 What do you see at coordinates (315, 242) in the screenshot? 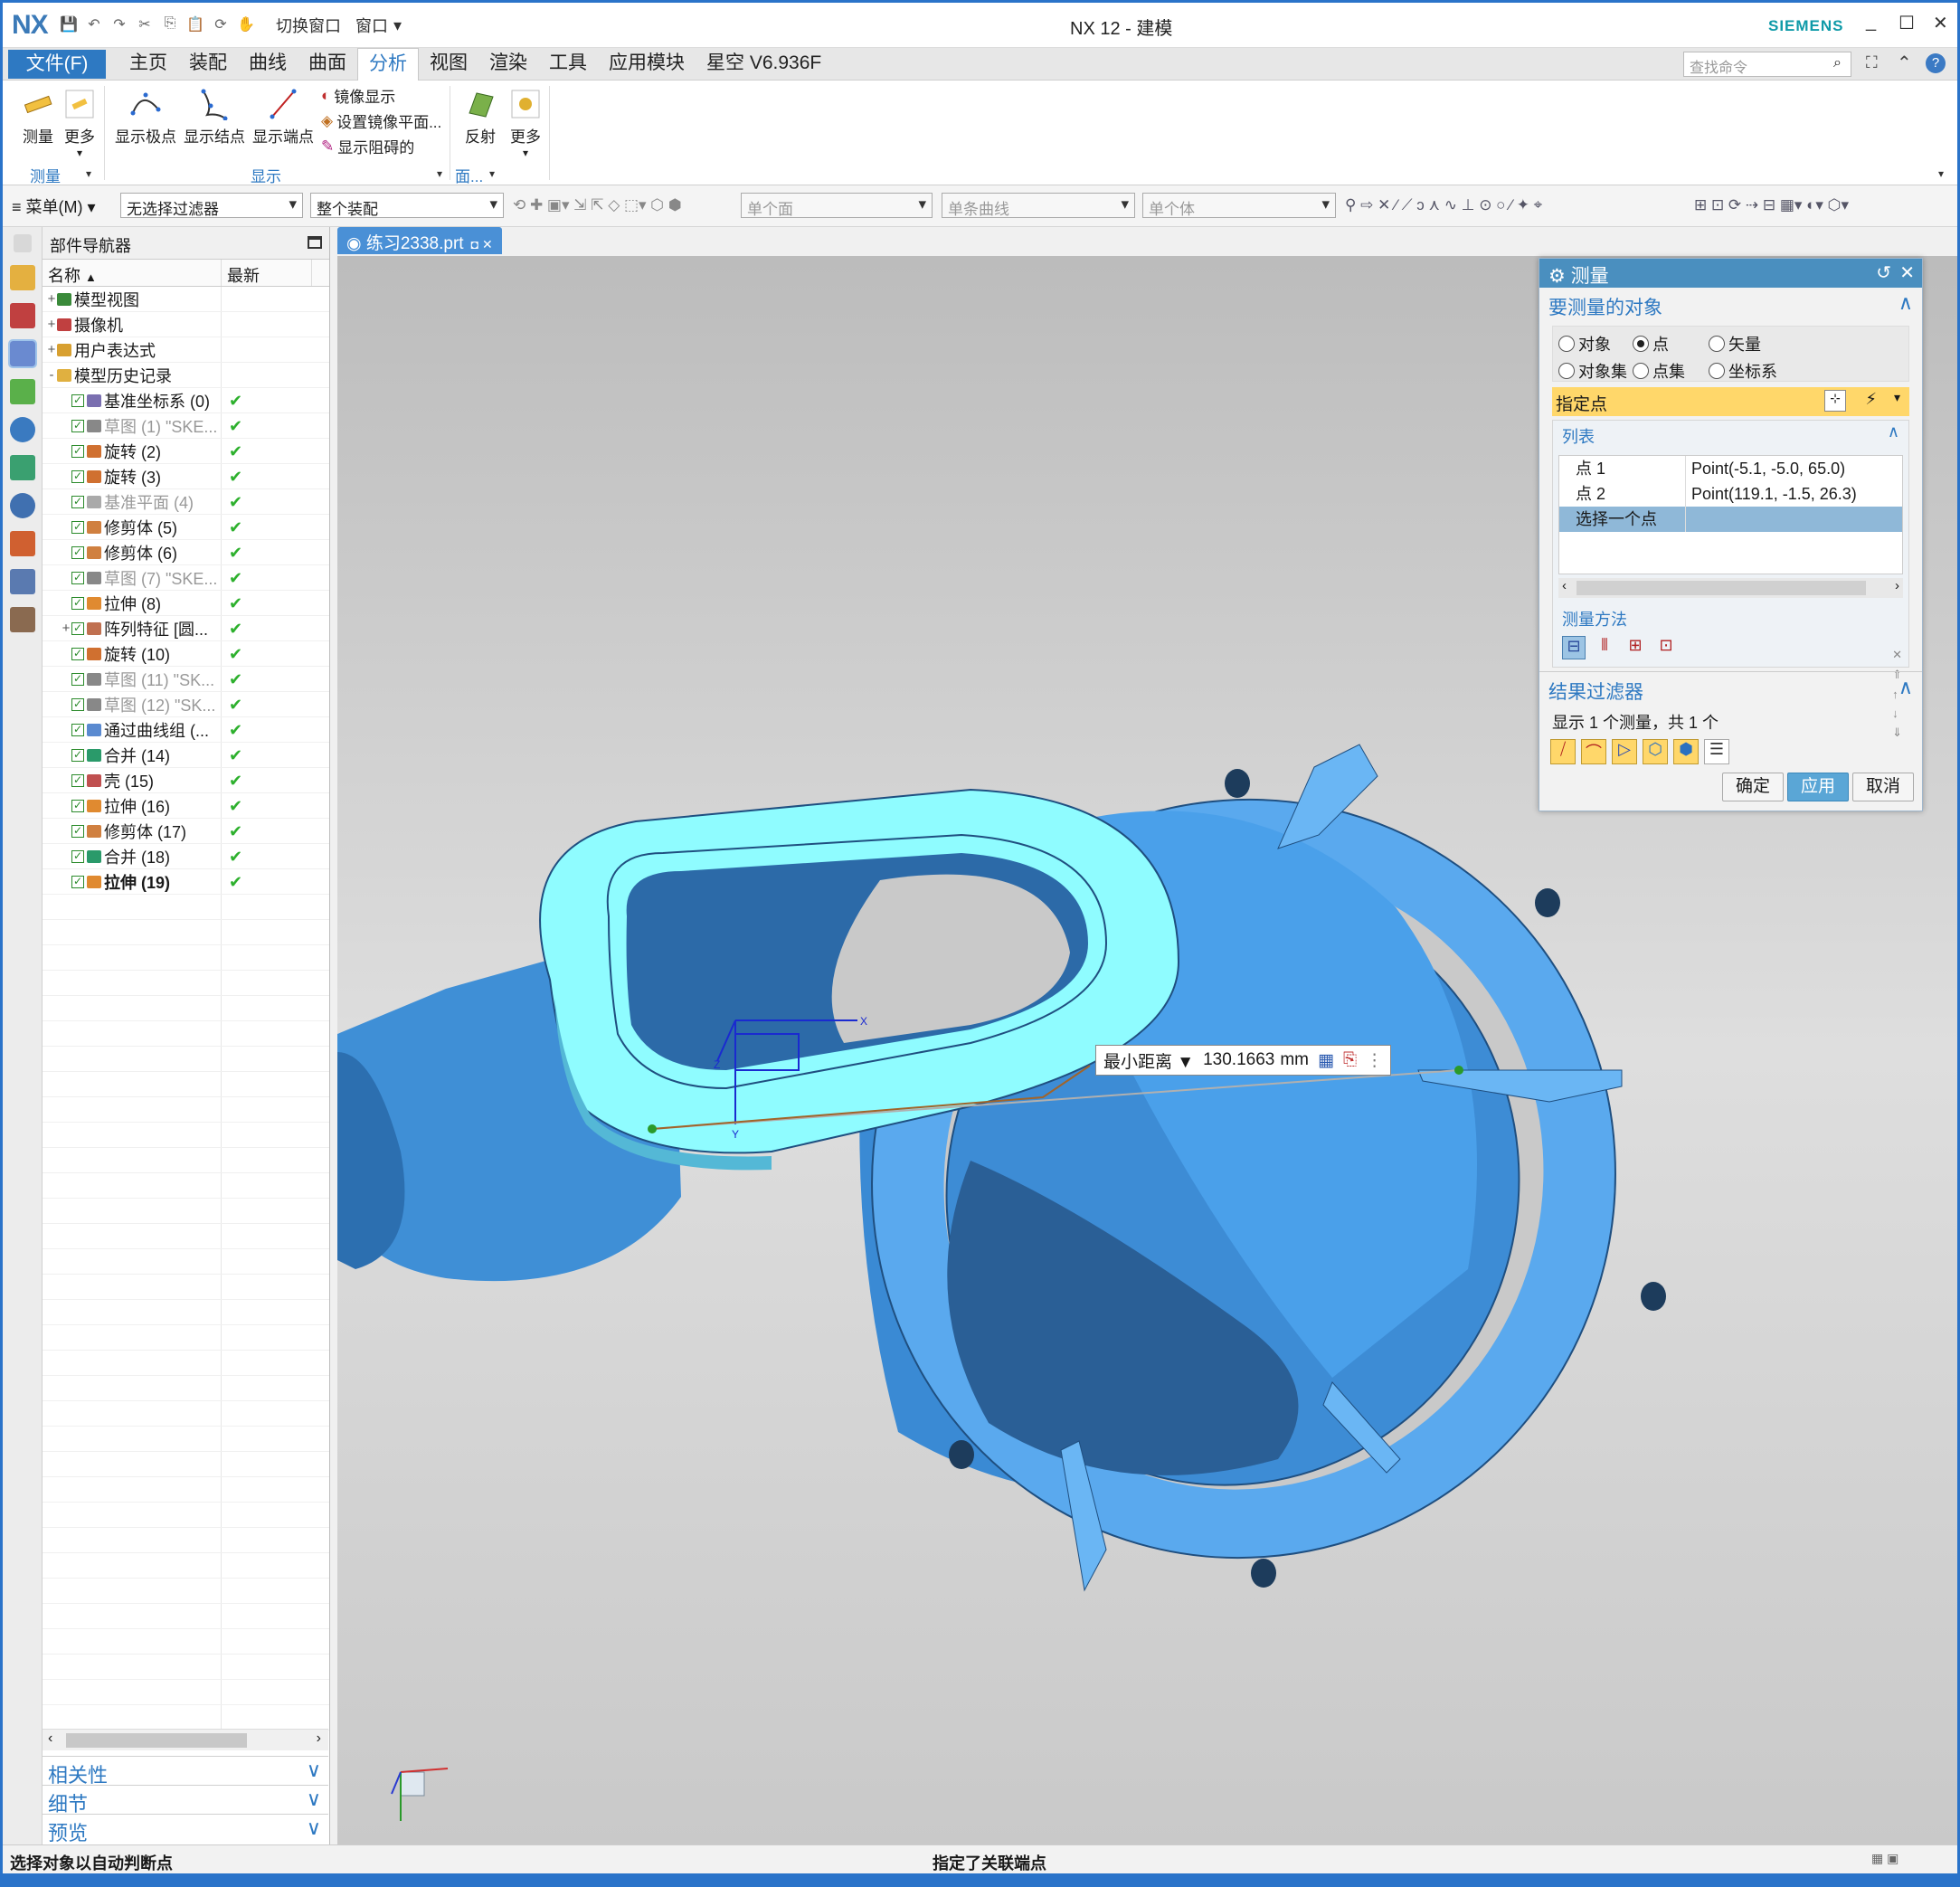
I see `window-restore-icon` at bounding box center [315, 242].